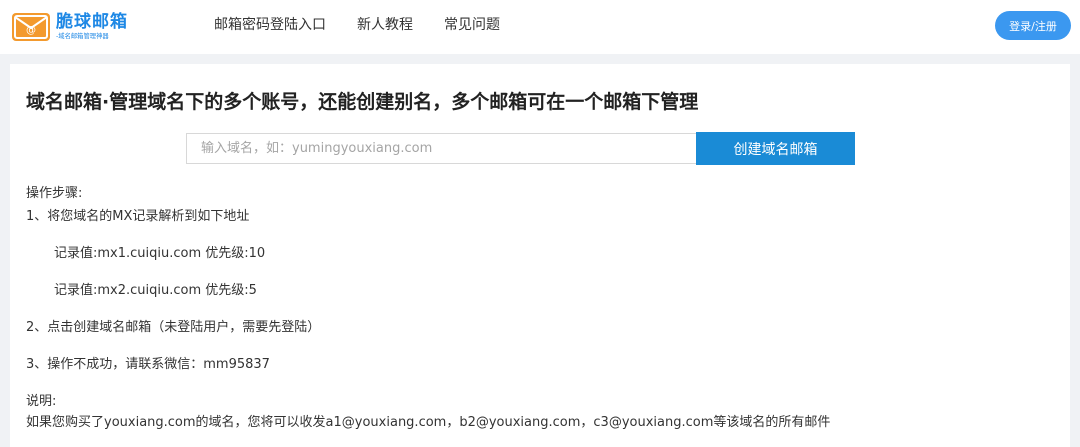  Describe the element at coordinates (160, 253) in the screenshot. I see `mx-record-1: 记录值:mx1.cuiqiu.com 优先级:10` at that location.